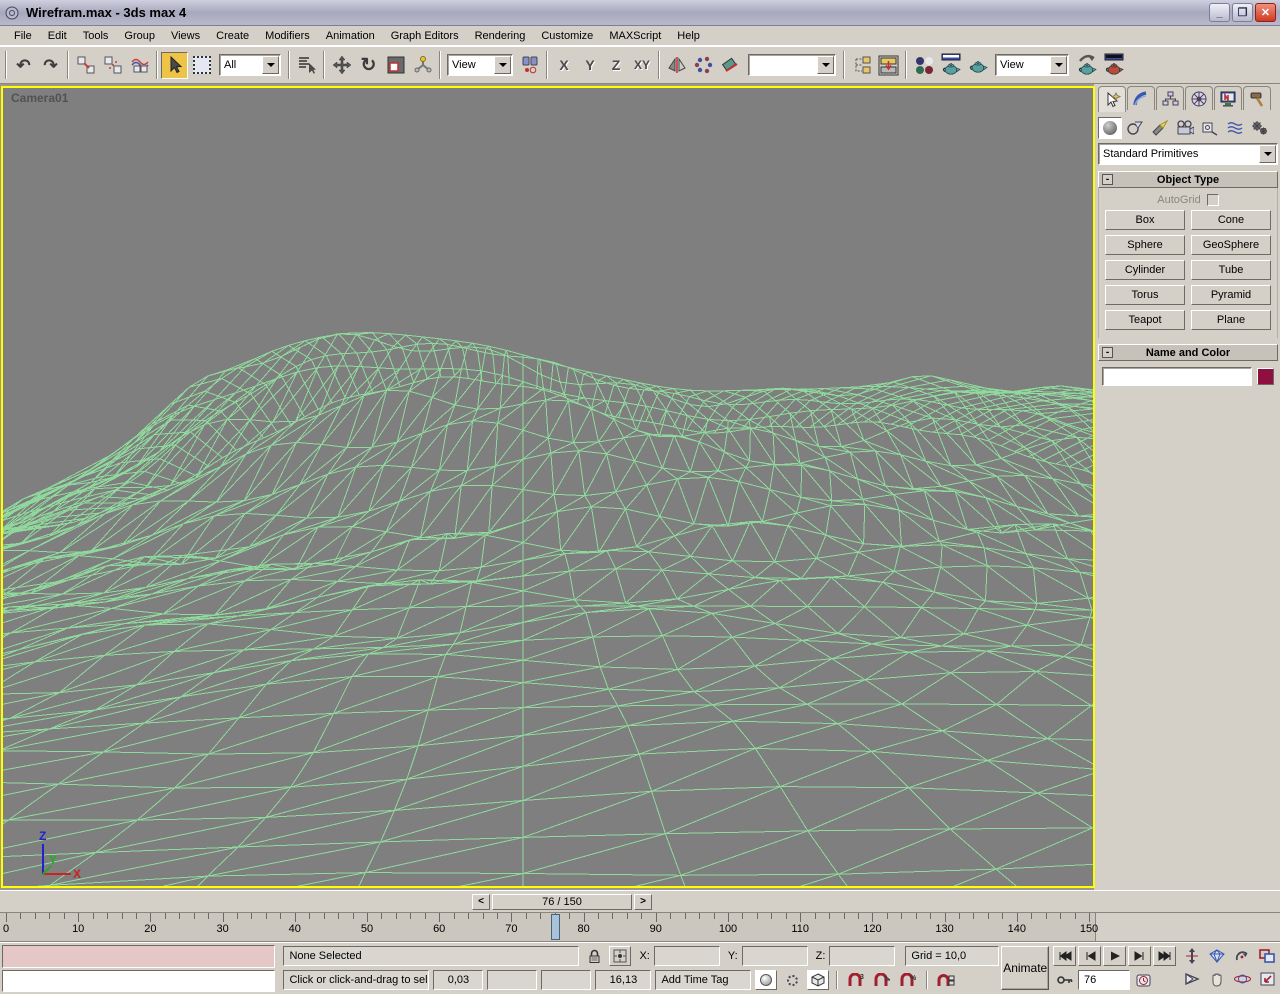 The height and width of the screenshot is (994, 1280). What do you see at coordinates (139, 980) in the screenshot?
I see `listener-script-row` at bounding box center [139, 980].